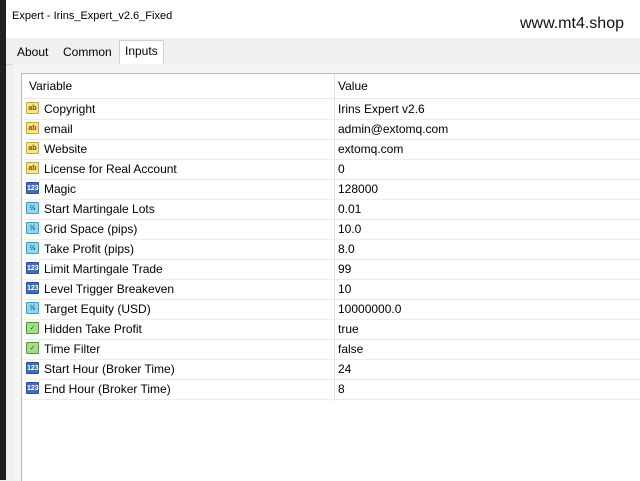 This screenshot has width=640, height=481. I want to click on variable-value: admin@extomq.com, so click(393, 129).